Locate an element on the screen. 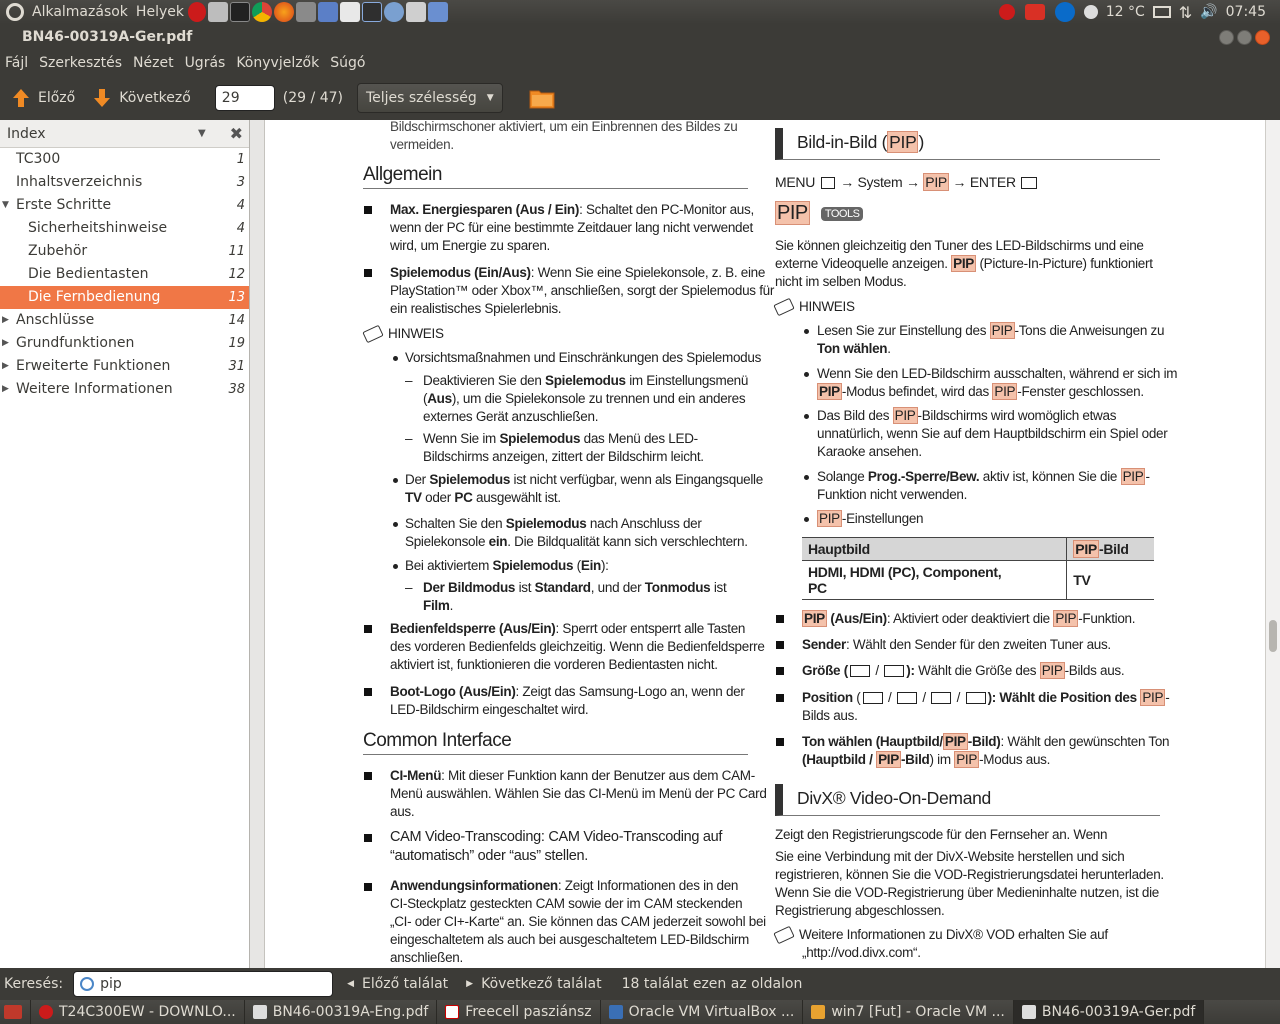 The width and height of the screenshot is (1280, 1024). toc-item: Die Bedientasten 12 is located at coordinates (124, 274).